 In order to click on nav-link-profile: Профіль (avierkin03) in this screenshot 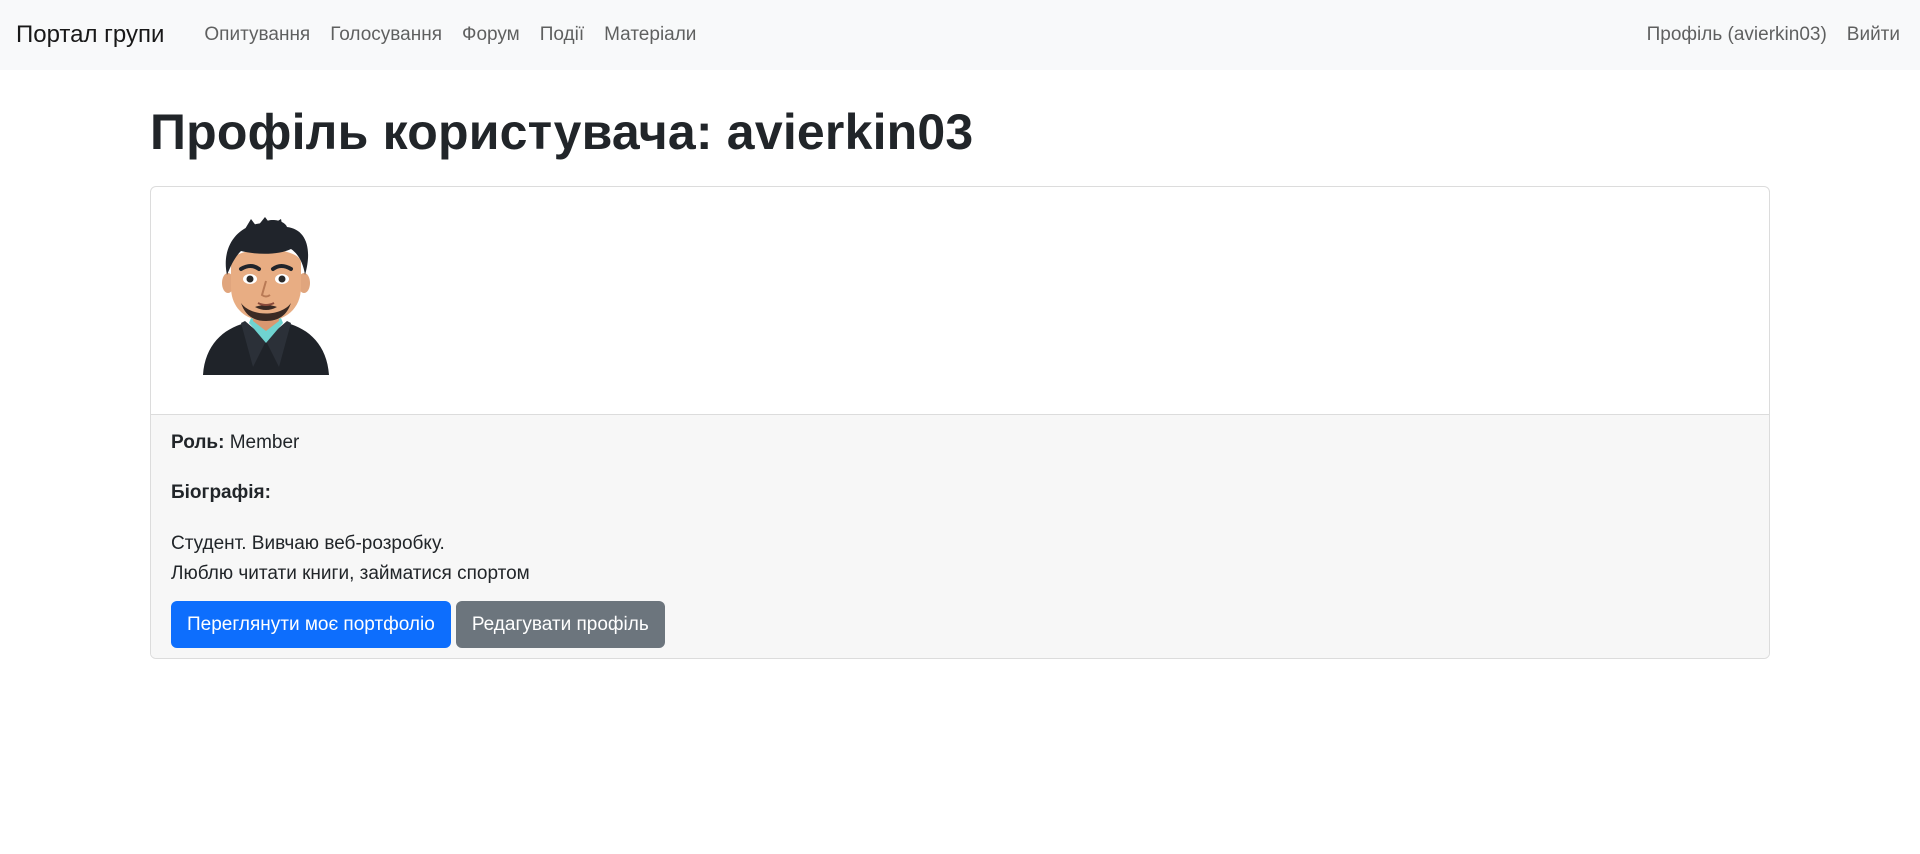, I will do `click(1737, 35)`.